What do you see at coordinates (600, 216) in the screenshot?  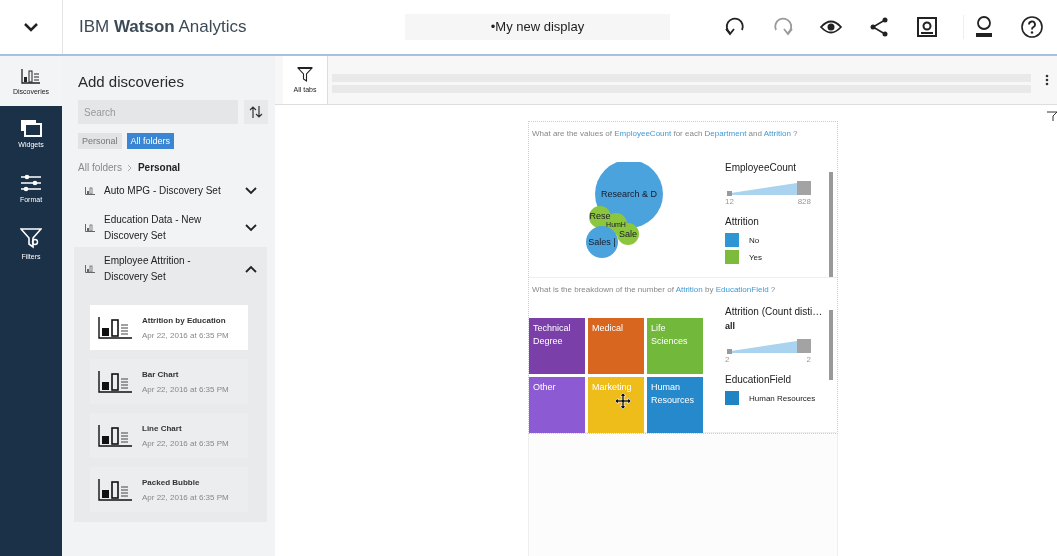 I see `bubble-label: Rese` at bounding box center [600, 216].